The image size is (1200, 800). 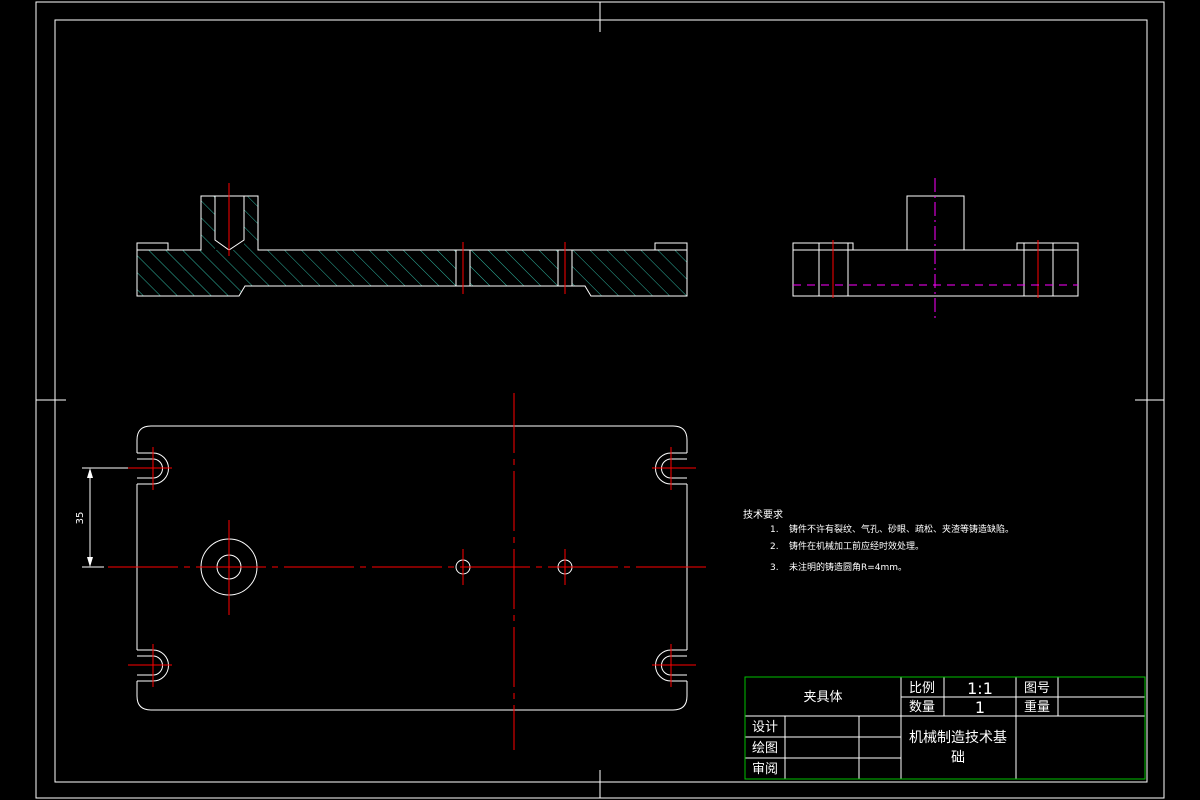 I want to click on review-label: 审阅, so click(x=765, y=769).